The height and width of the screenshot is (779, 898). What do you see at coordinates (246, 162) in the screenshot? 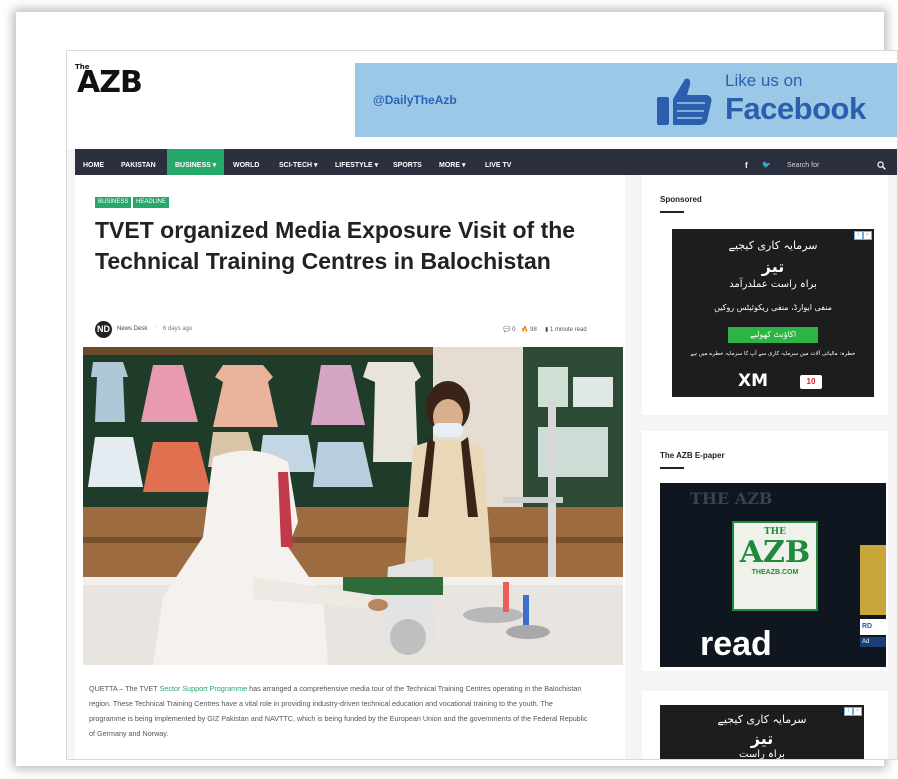
I see `nav-item-world: WORLD` at bounding box center [246, 162].